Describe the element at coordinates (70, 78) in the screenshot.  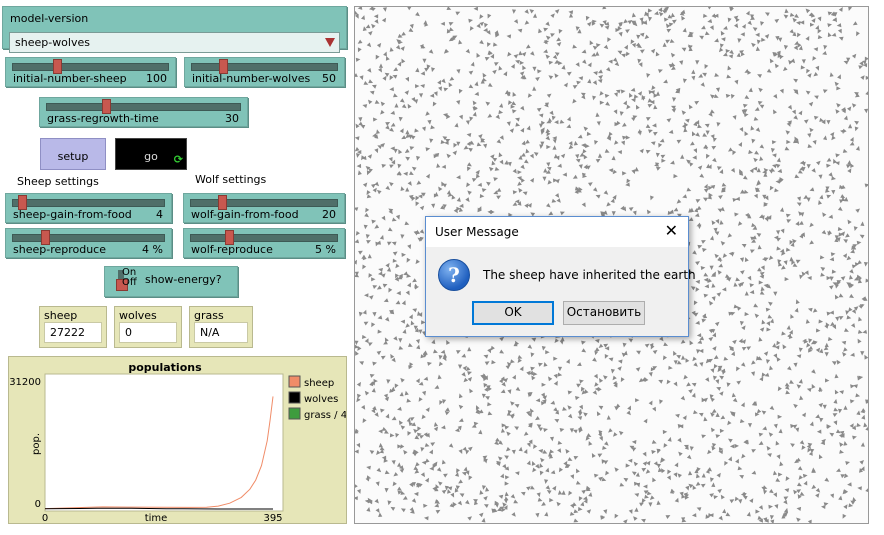
I see `slider-label: initial-number-sheep` at that location.